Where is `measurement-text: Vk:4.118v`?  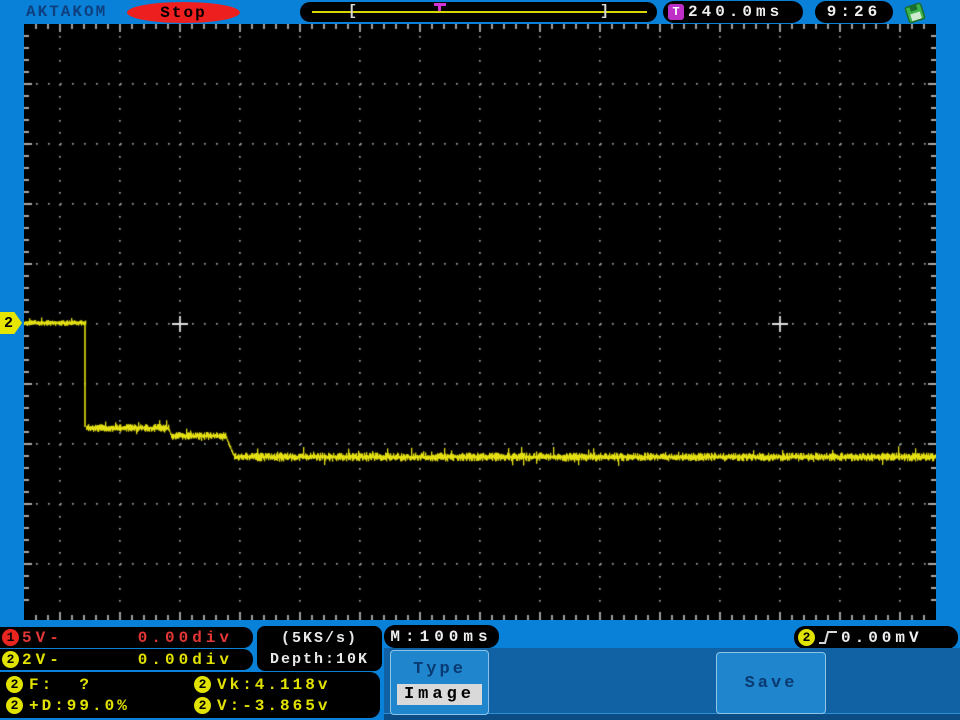 measurement-text: Vk:4.118v is located at coordinates (274, 684).